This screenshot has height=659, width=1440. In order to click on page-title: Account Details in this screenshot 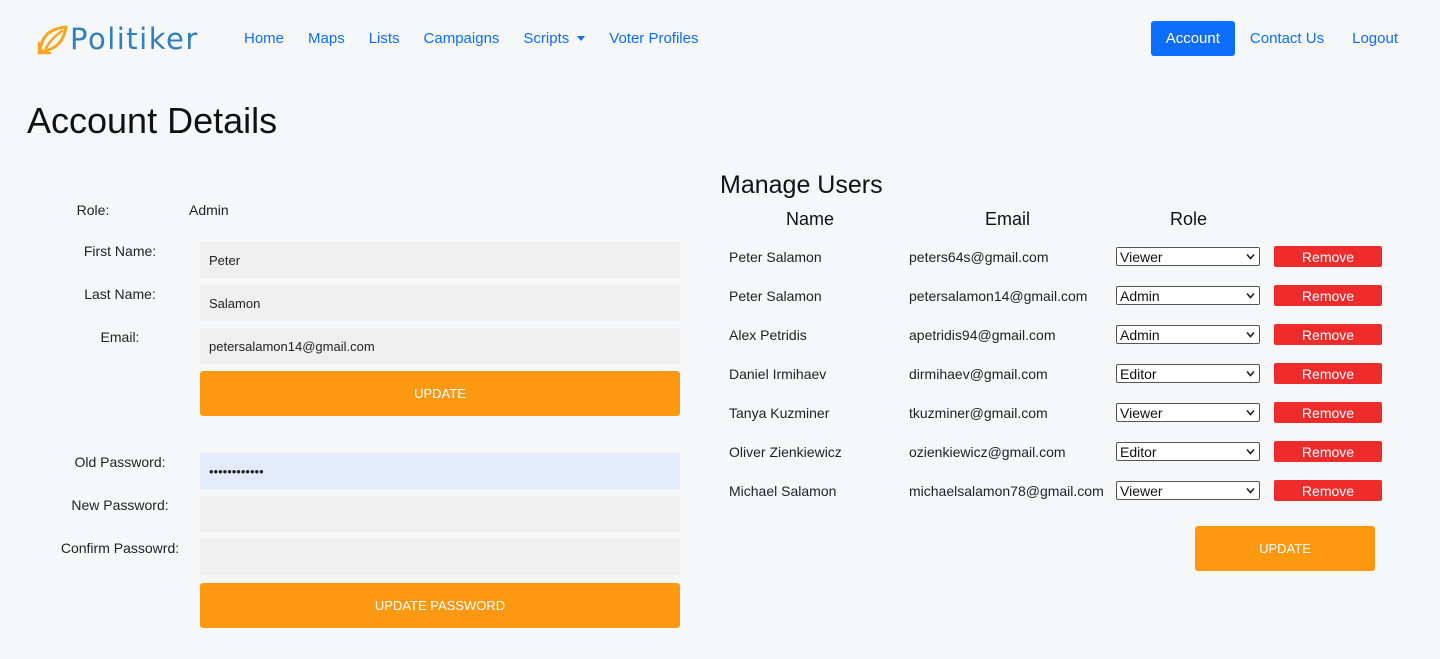, I will do `click(152, 120)`.